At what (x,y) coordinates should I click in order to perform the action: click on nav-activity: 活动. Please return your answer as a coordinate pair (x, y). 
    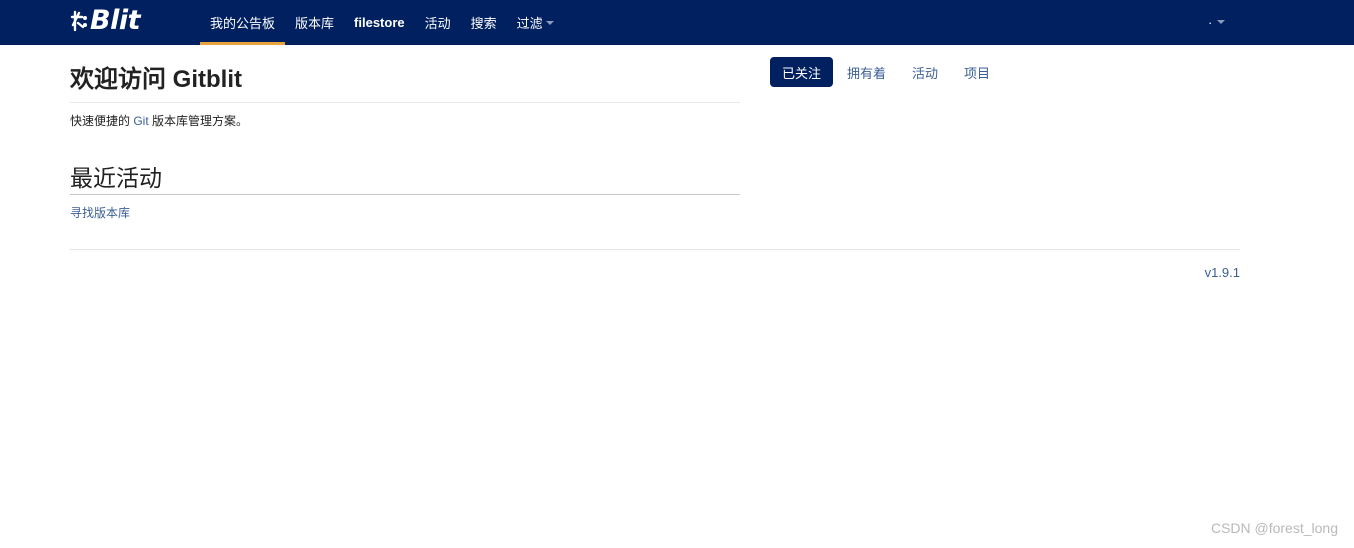
    Looking at the image, I should click on (438, 22).